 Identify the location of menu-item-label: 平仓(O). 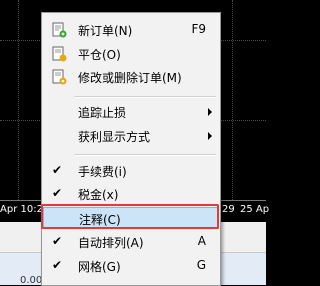
(99, 55).